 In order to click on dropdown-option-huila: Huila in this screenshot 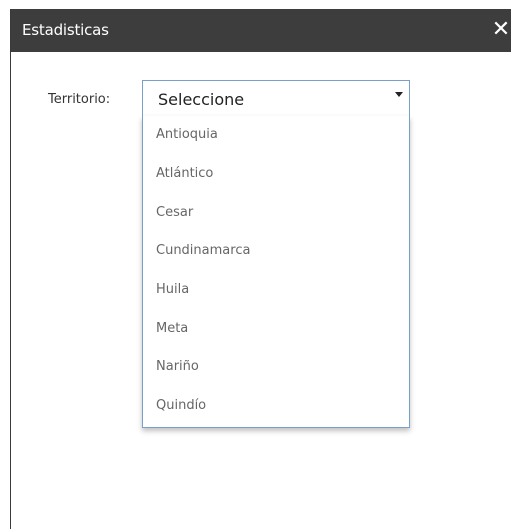, I will do `click(172, 289)`.